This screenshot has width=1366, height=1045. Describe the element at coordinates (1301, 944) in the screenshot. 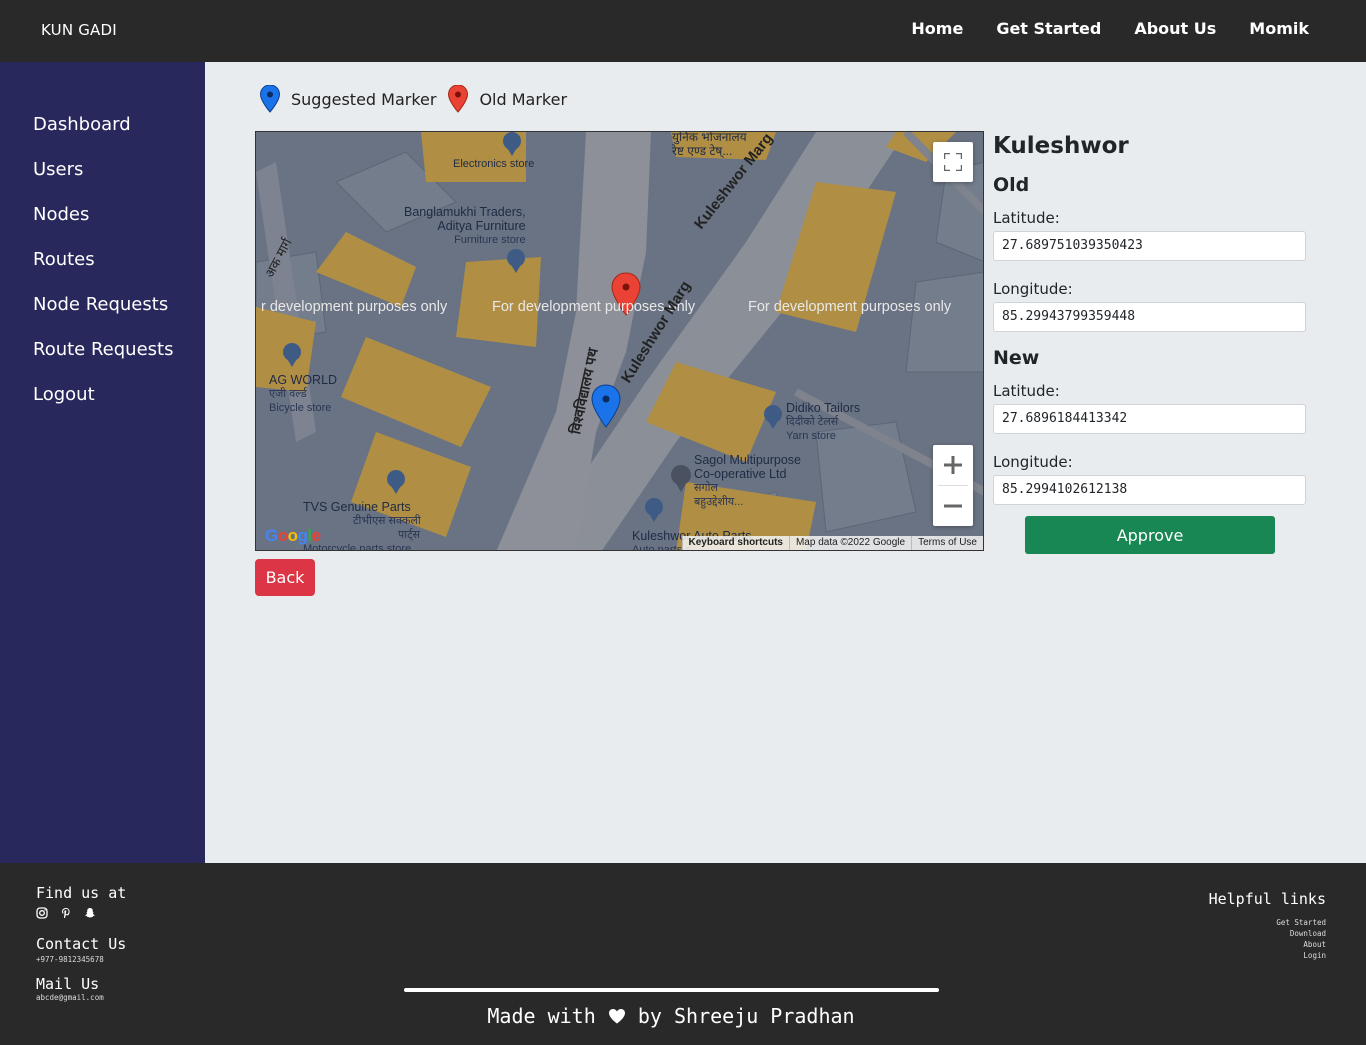

I see `footer-link-about: About` at that location.